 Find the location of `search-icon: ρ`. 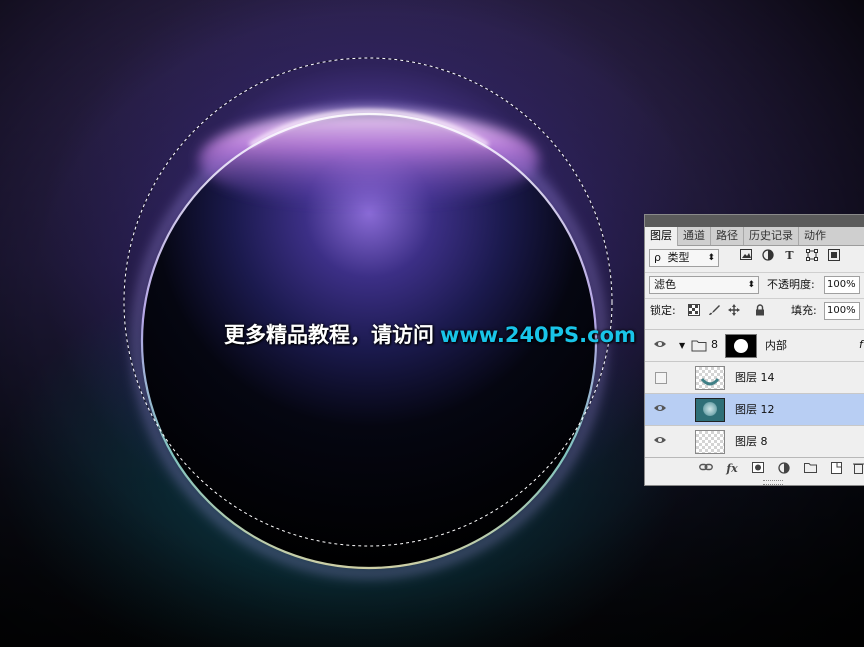

search-icon: ρ is located at coordinates (657, 257).